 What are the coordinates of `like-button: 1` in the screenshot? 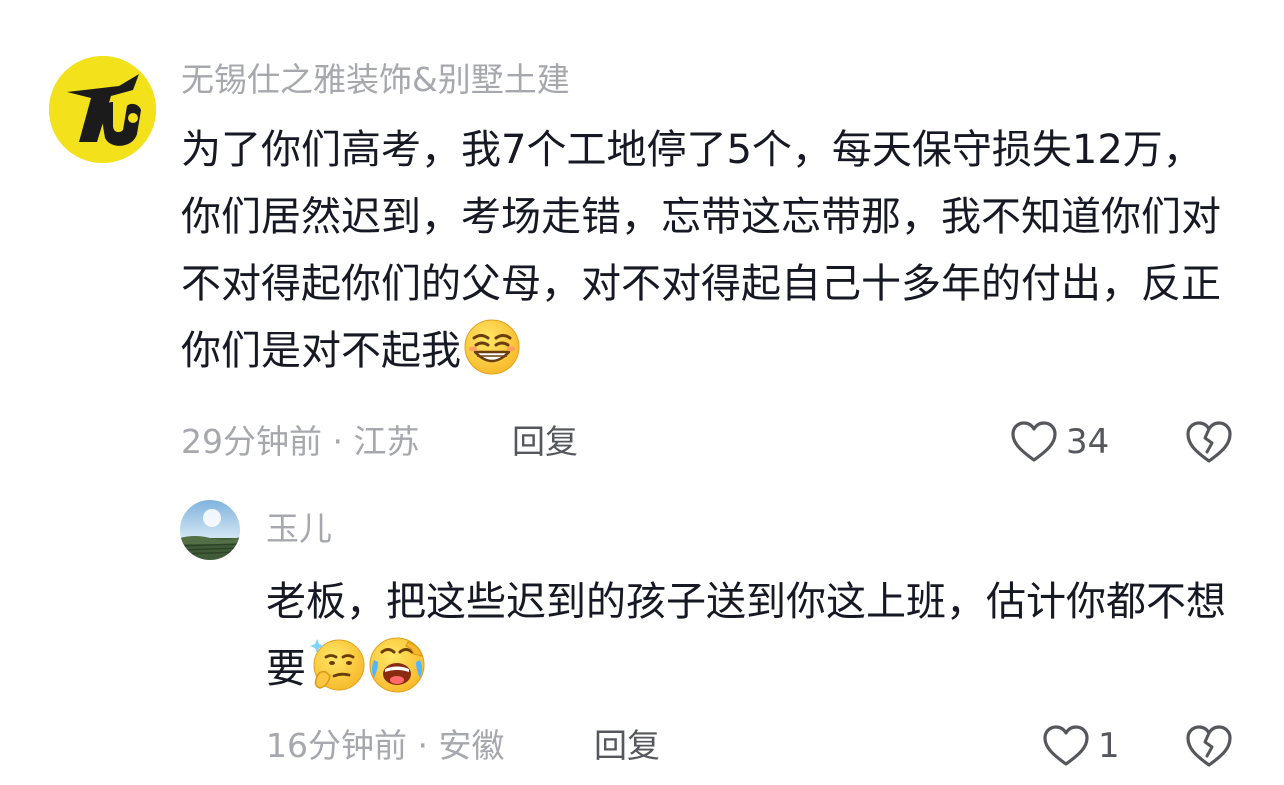 It's located at (1081, 746).